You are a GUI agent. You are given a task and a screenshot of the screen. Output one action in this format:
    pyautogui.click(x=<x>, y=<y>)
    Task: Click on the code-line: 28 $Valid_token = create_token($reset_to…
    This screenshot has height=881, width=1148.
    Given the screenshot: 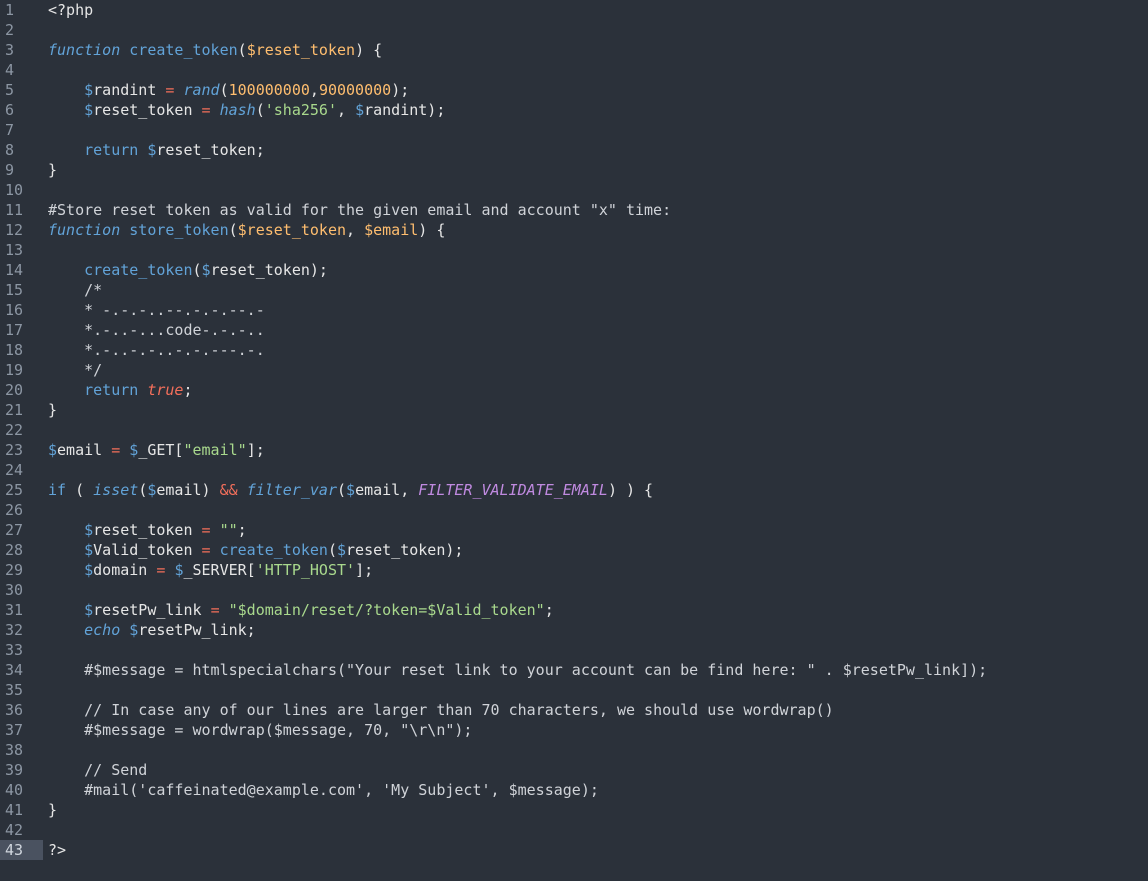 What is the action you would take?
    pyautogui.click(x=574, y=550)
    